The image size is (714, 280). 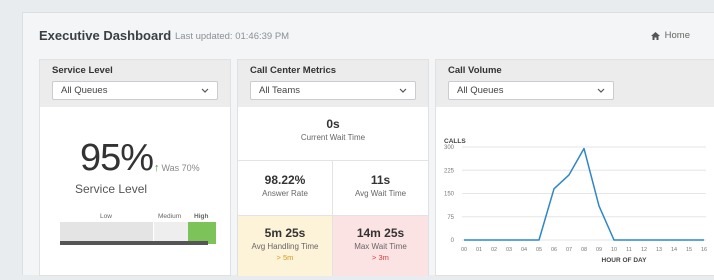 I want to click on service-level-label: Service Level, so click(x=111, y=189).